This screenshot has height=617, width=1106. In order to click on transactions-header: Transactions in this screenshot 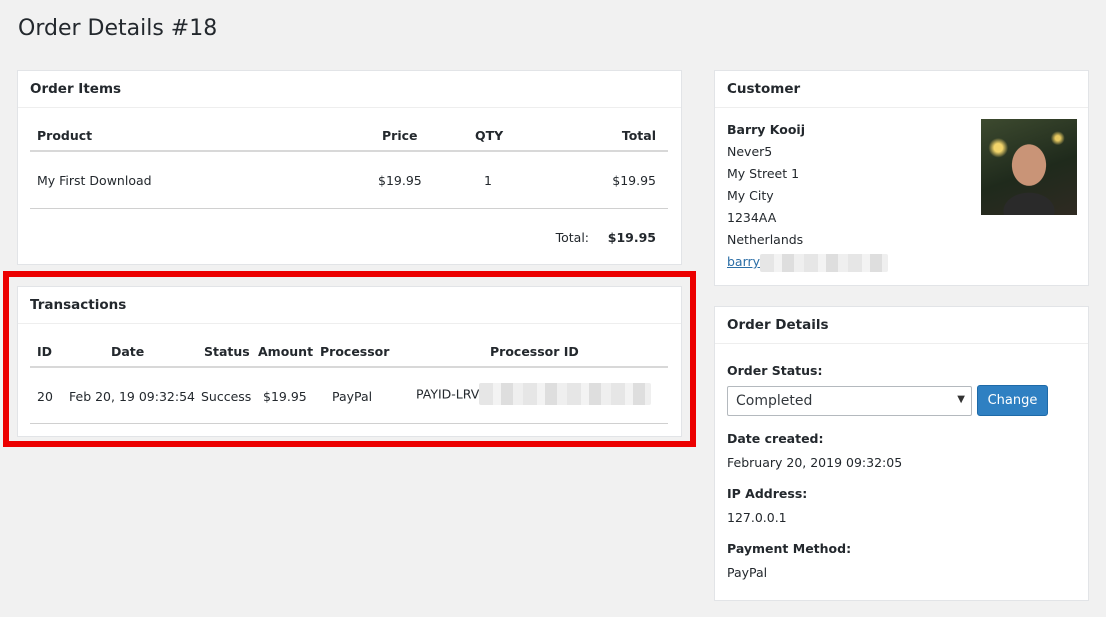, I will do `click(349, 305)`.